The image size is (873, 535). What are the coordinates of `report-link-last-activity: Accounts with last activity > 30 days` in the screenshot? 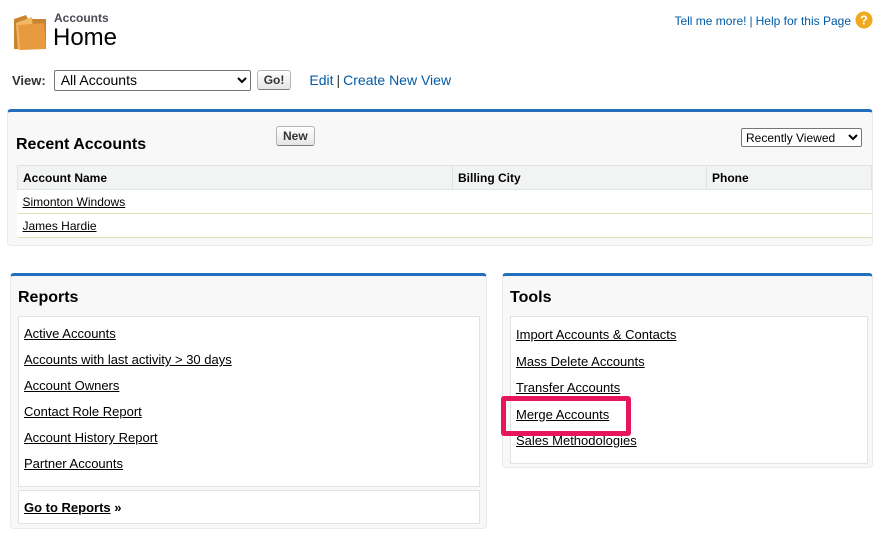 It's located at (251, 365).